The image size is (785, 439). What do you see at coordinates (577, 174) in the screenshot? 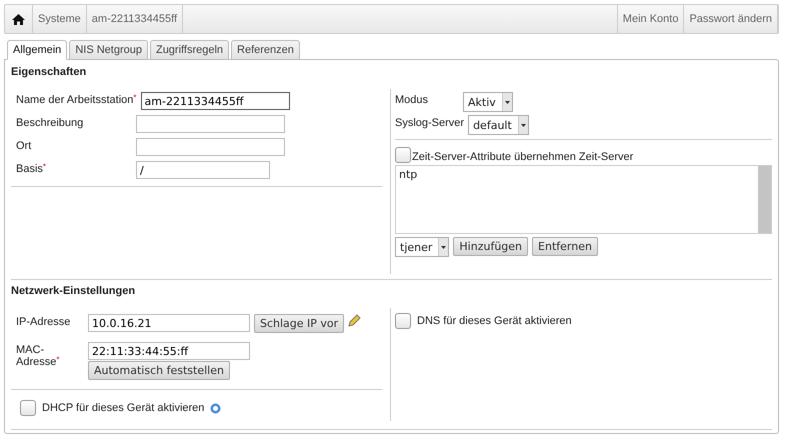
I see `list-item: ntp` at bounding box center [577, 174].